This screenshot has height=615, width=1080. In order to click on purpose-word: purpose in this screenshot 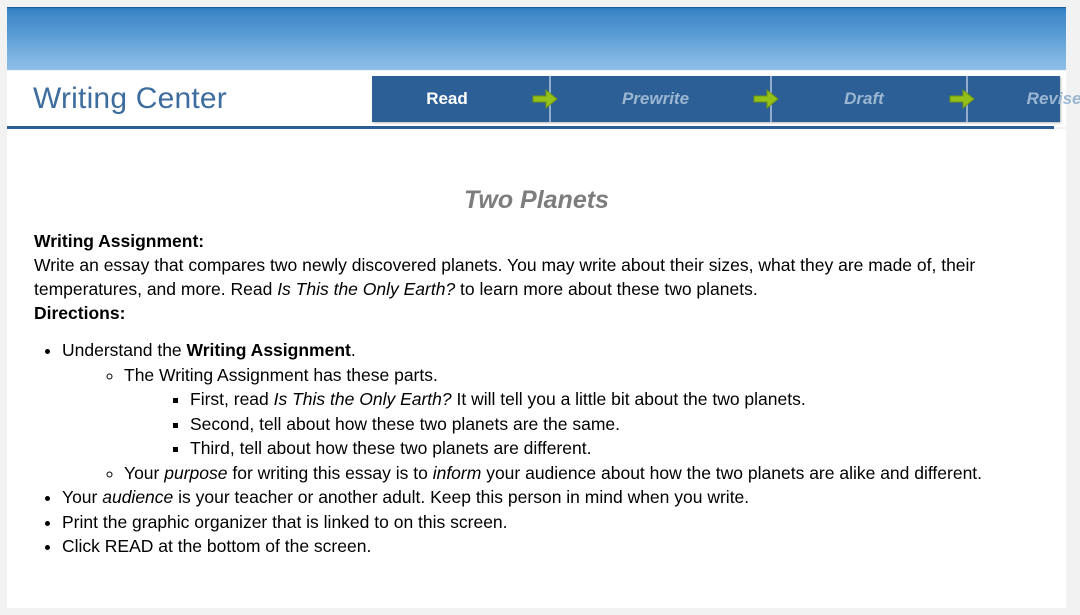, I will do `click(196, 472)`.